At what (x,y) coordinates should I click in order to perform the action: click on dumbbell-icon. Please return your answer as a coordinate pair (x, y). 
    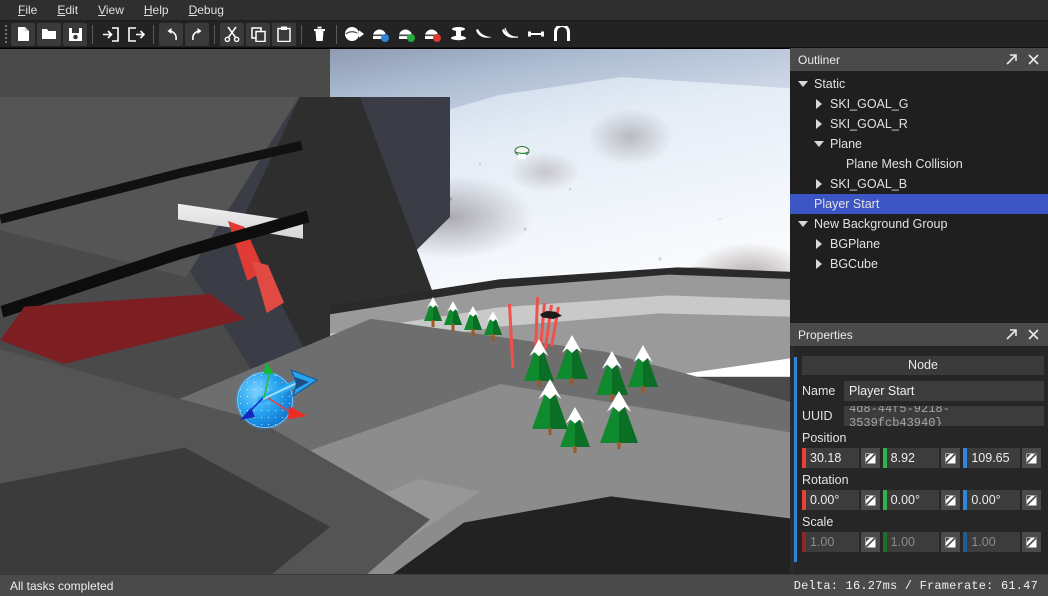
    Looking at the image, I should click on (536, 34).